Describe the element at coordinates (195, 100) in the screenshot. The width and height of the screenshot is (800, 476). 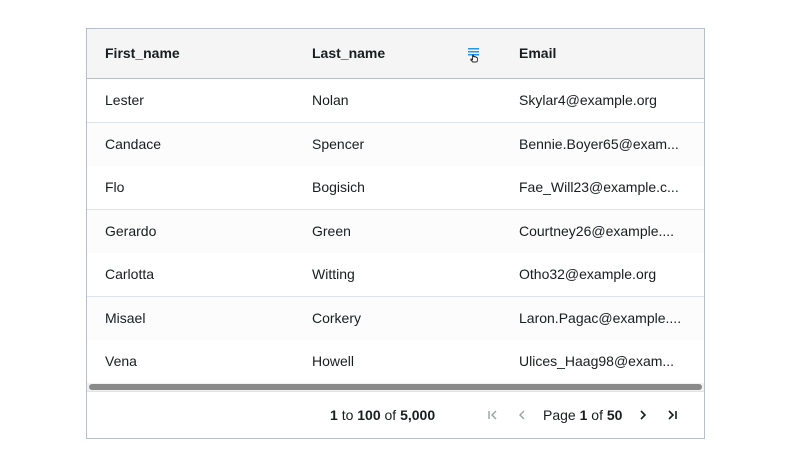
I see `cell-first-name: Lester` at that location.